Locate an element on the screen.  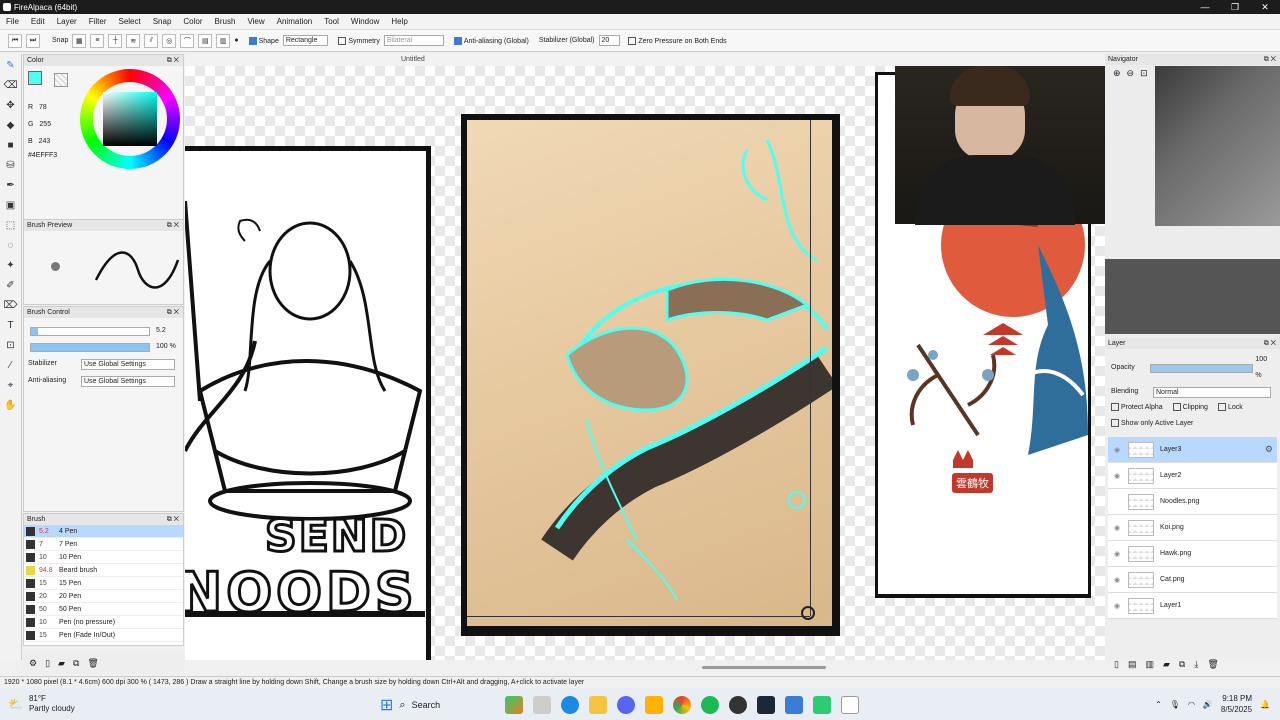
lasso-tool-icon: ◌ is located at coordinates (11, 245).